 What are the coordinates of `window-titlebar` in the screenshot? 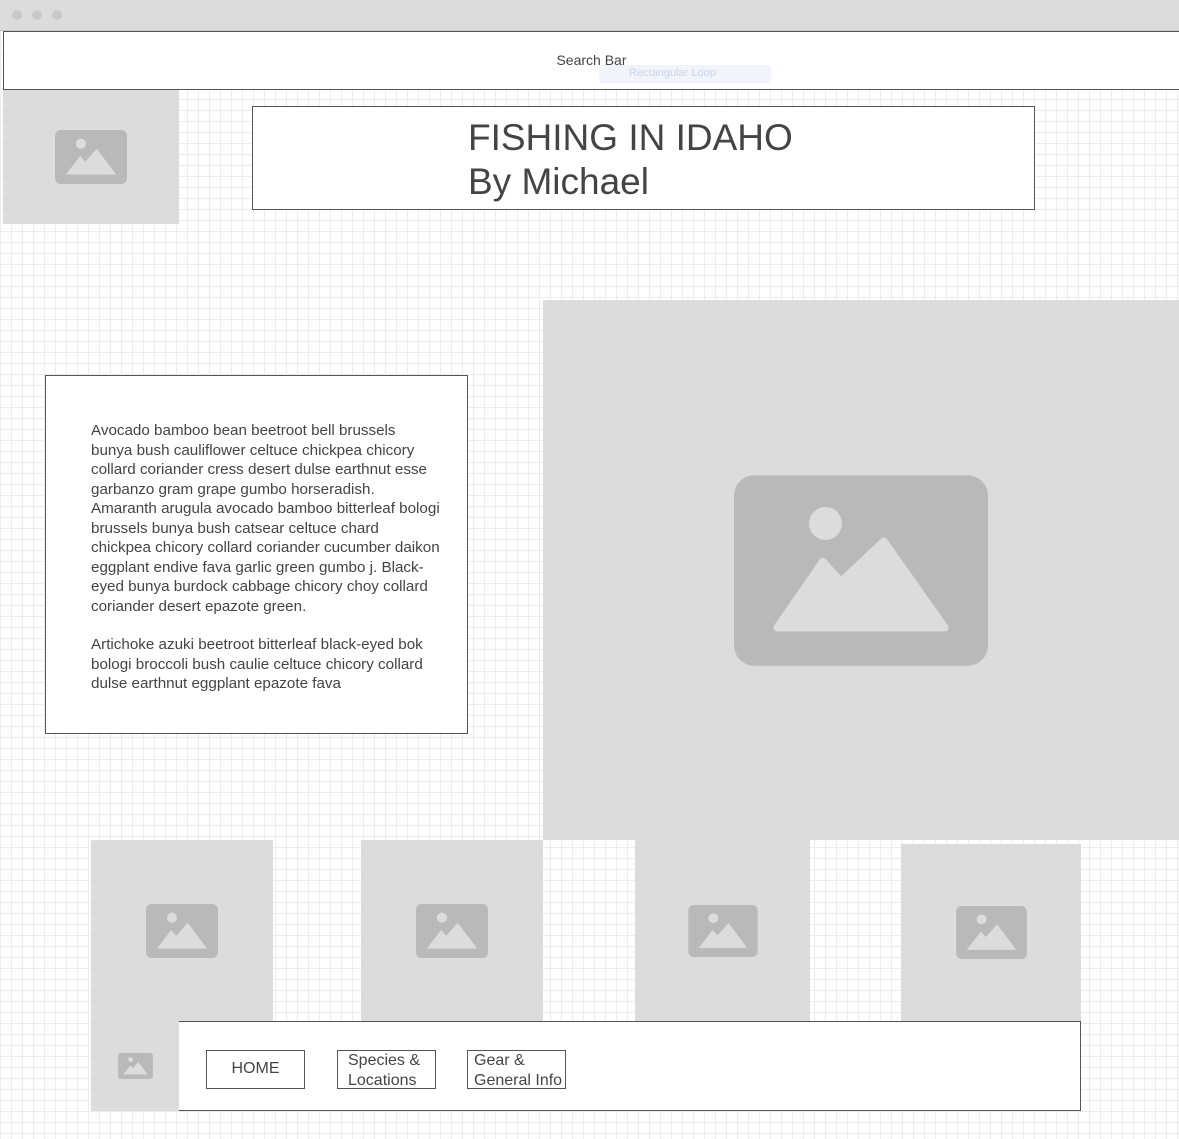 It's located at (589, 15).